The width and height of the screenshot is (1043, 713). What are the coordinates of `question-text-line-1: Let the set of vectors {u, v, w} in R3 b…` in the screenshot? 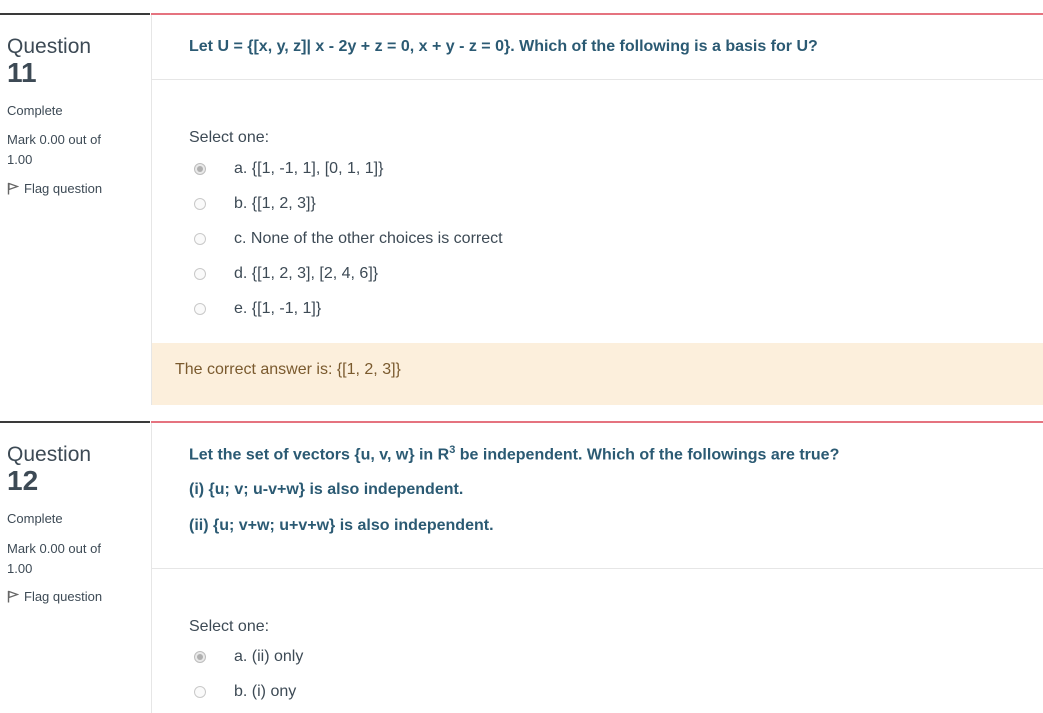 It's located at (514, 454).